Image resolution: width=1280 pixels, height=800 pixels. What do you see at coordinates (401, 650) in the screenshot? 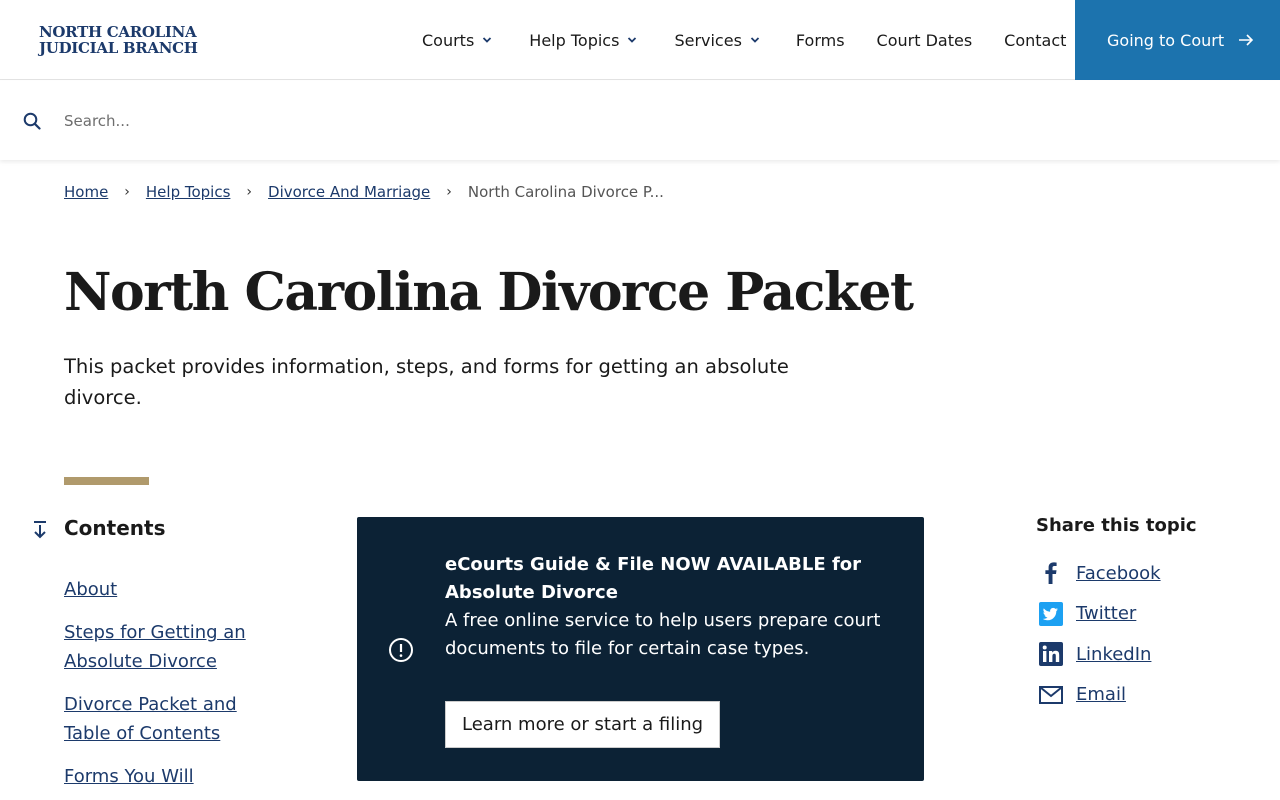
I see `alert-circle-icon` at bounding box center [401, 650].